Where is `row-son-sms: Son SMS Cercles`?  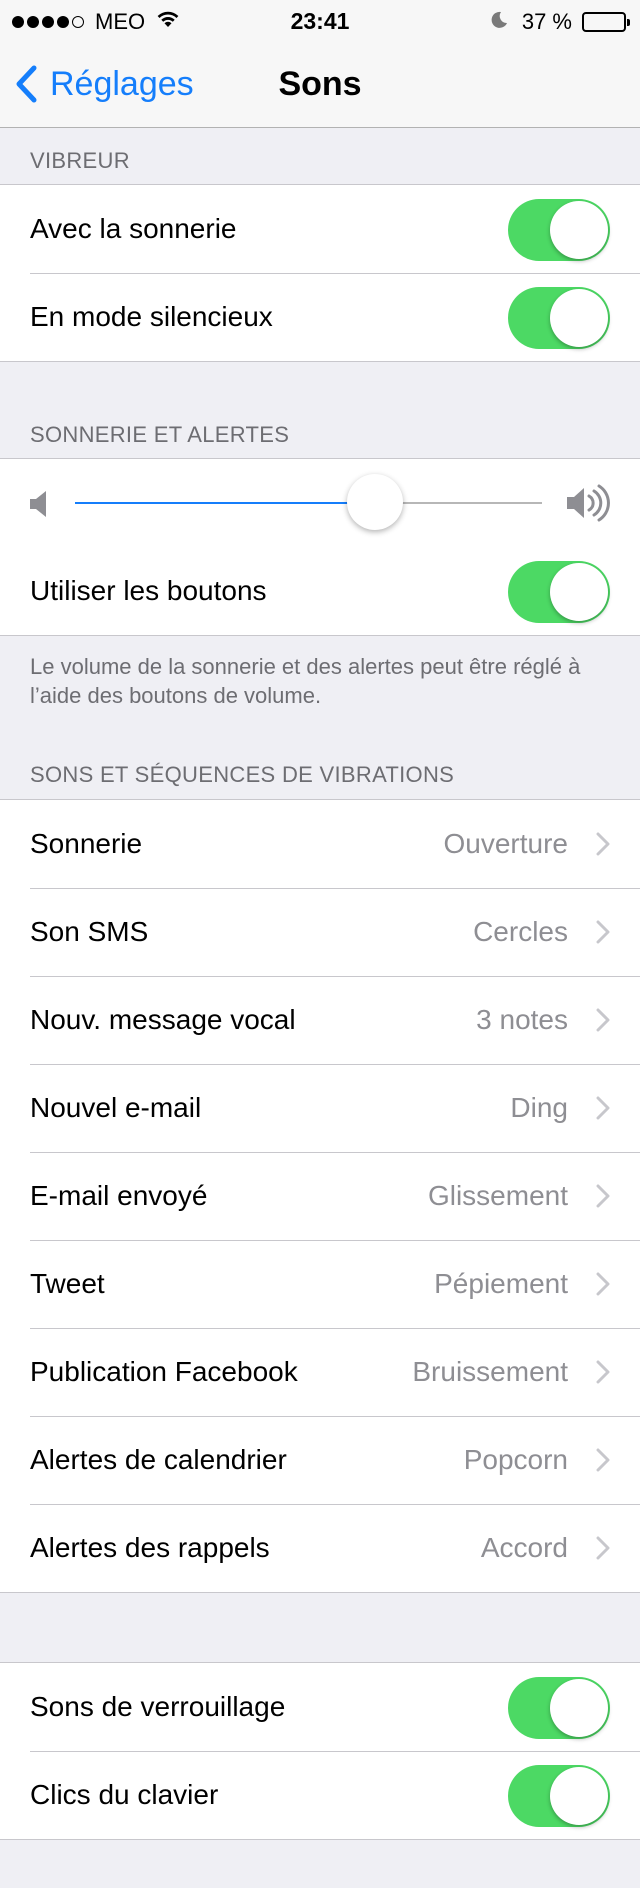 row-son-sms: Son SMS Cercles is located at coordinates (320, 932).